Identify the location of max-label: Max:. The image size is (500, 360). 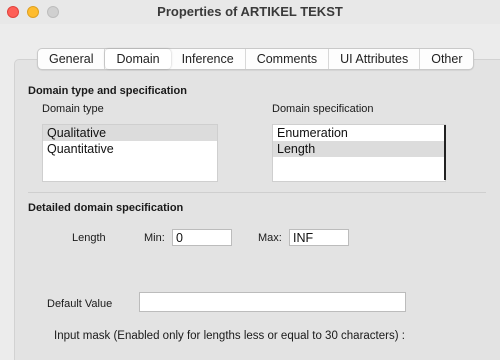
(270, 238).